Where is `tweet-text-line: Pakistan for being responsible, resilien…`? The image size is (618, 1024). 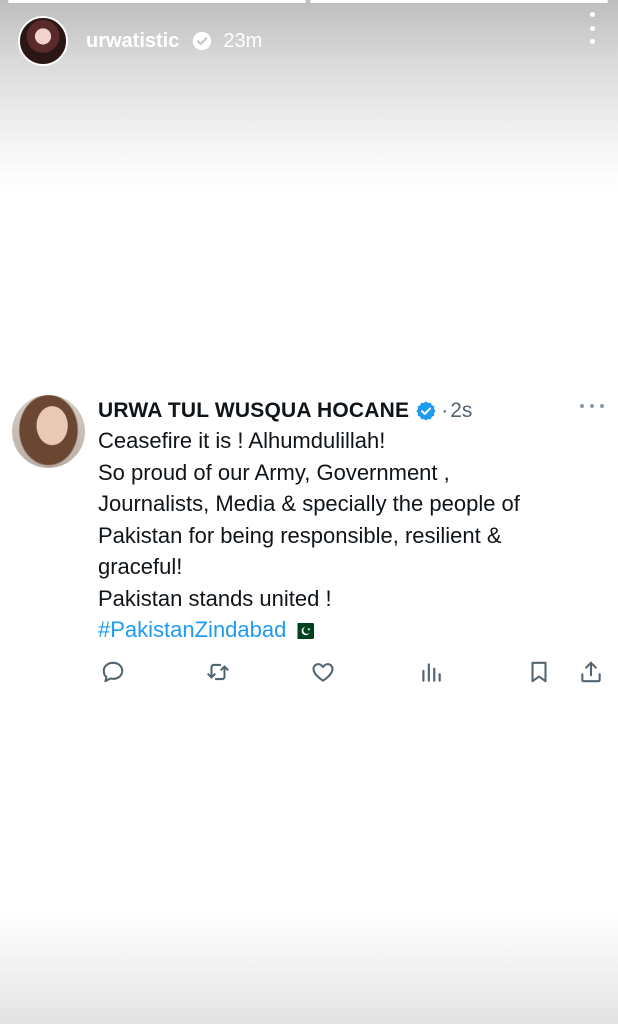
tweet-text-line: Pakistan for being responsible, resilien… is located at coordinates (300, 535).